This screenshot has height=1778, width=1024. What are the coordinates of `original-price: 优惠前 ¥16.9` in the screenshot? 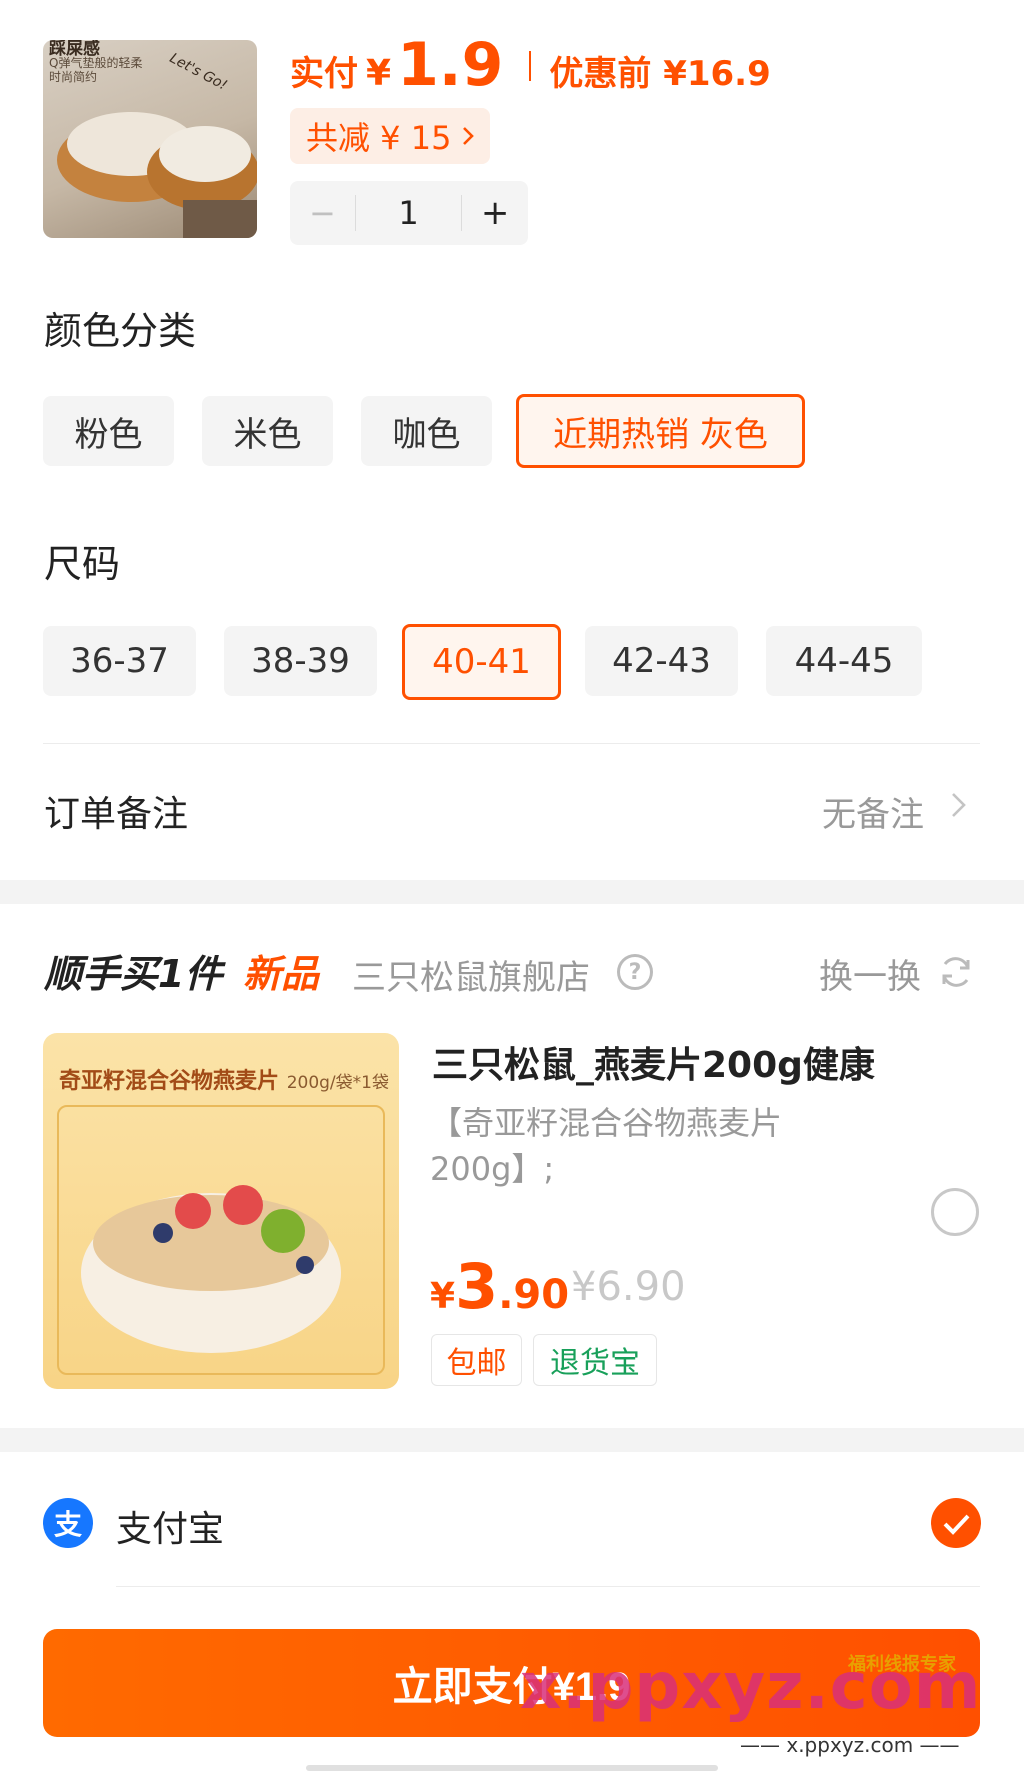 It's located at (660, 74).